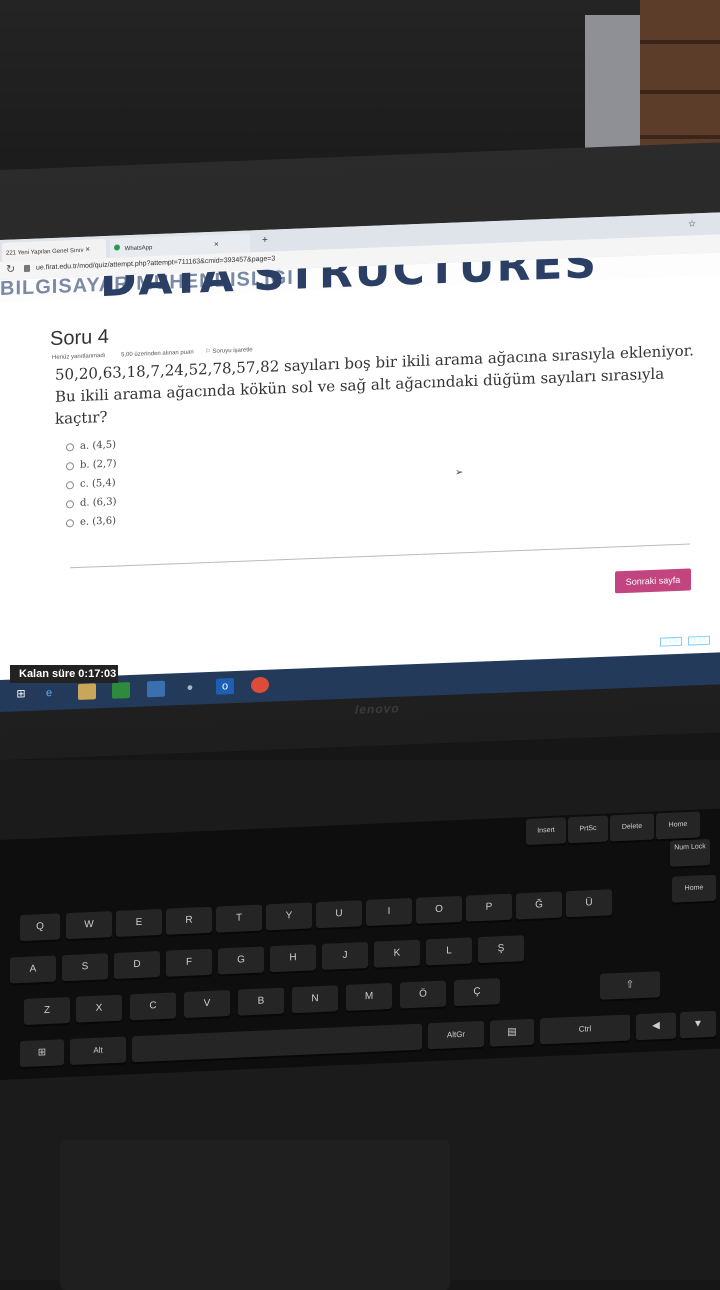 The width and height of the screenshot is (720, 1290). I want to click on key-h: H, so click(293, 958).